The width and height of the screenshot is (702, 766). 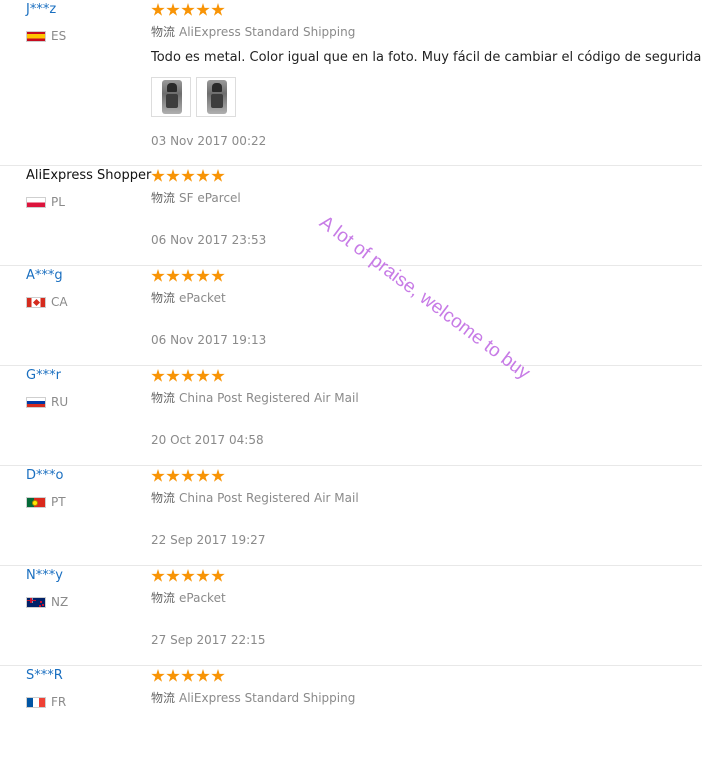 What do you see at coordinates (209, 240) in the screenshot?
I see `review-date: 06 Nov 2017 23:53` at bounding box center [209, 240].